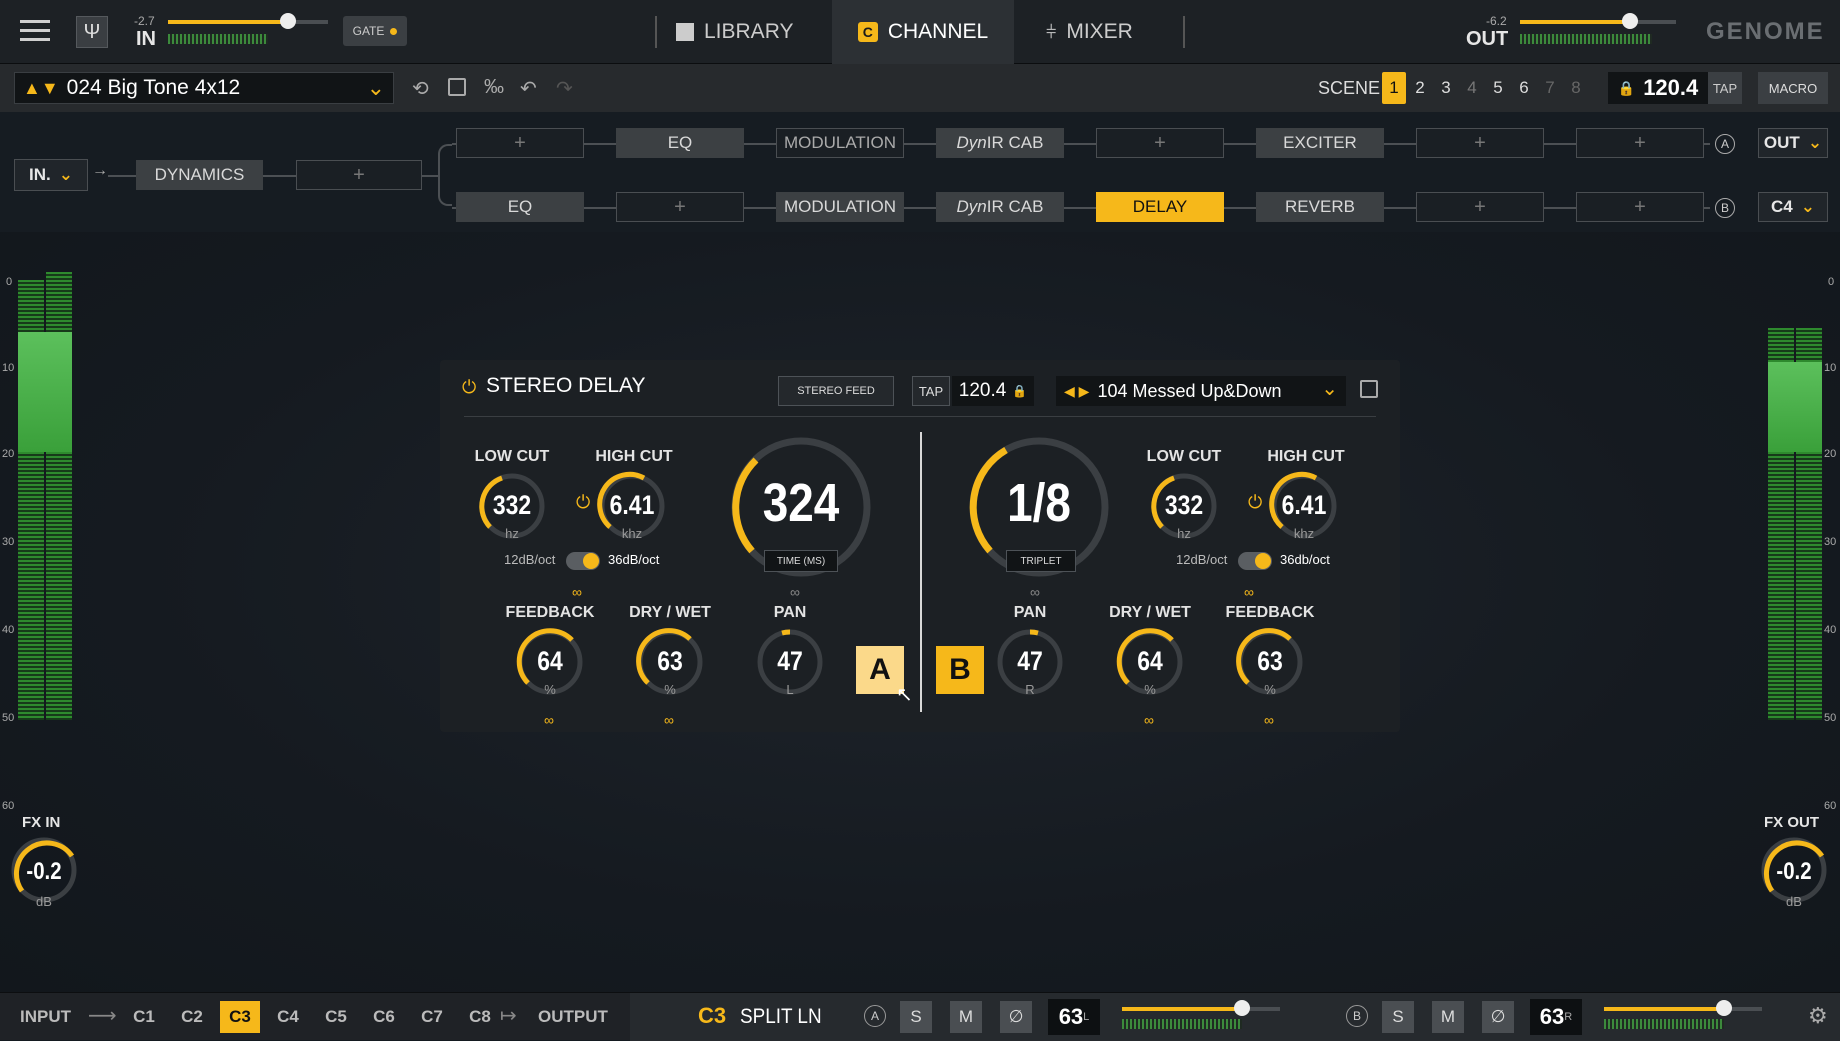  Describe the element at coordinates (1394, 88) in the screenshot. I see `scene-1: 1` at that location.